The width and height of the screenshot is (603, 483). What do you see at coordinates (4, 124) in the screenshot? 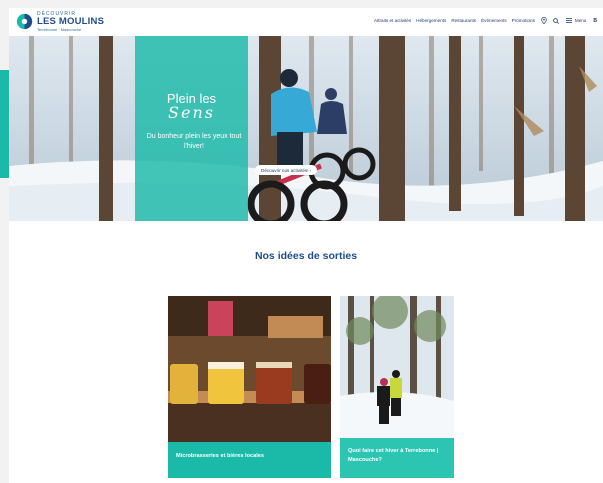
I see `side-feedback-tab` at bounding box center [4, 124].